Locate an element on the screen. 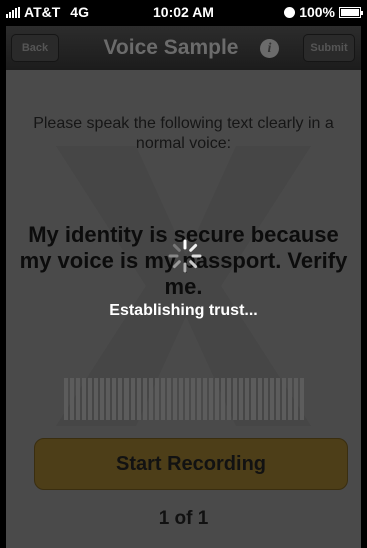  battery-percent: 100% is located at coordinates (317, 12).